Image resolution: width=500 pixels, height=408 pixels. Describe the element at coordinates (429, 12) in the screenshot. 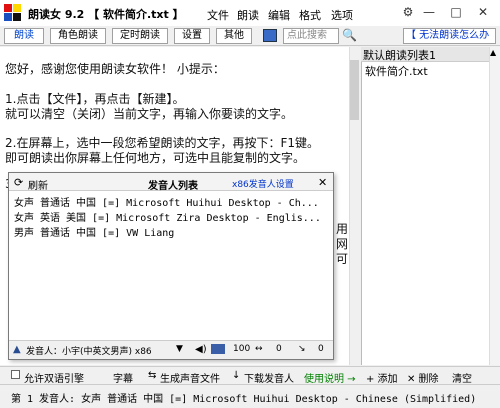

I see `minimize-button: —` at that location.